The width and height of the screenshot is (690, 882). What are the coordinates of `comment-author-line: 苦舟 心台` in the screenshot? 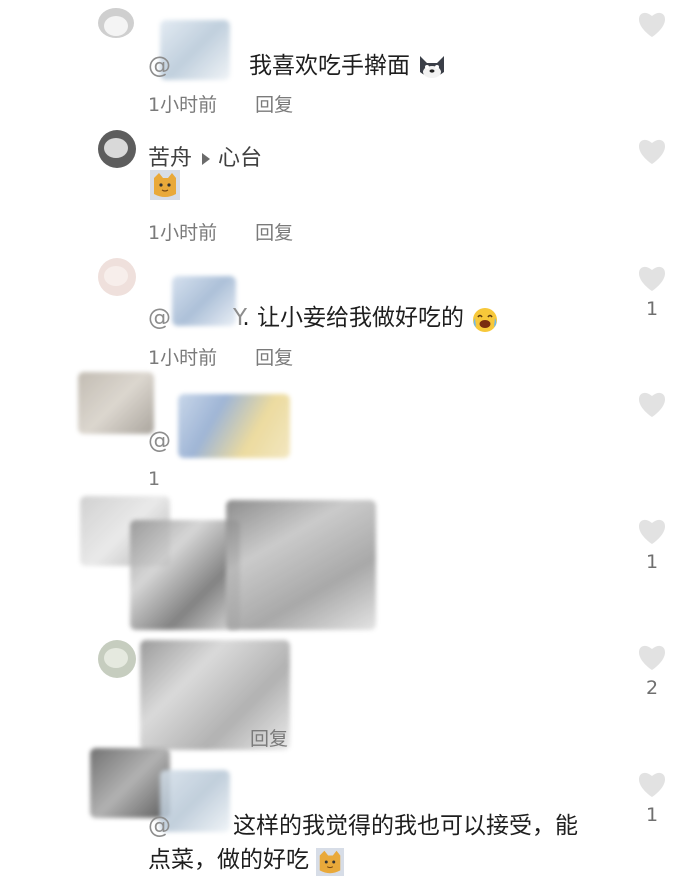 It's located at (205, 156).